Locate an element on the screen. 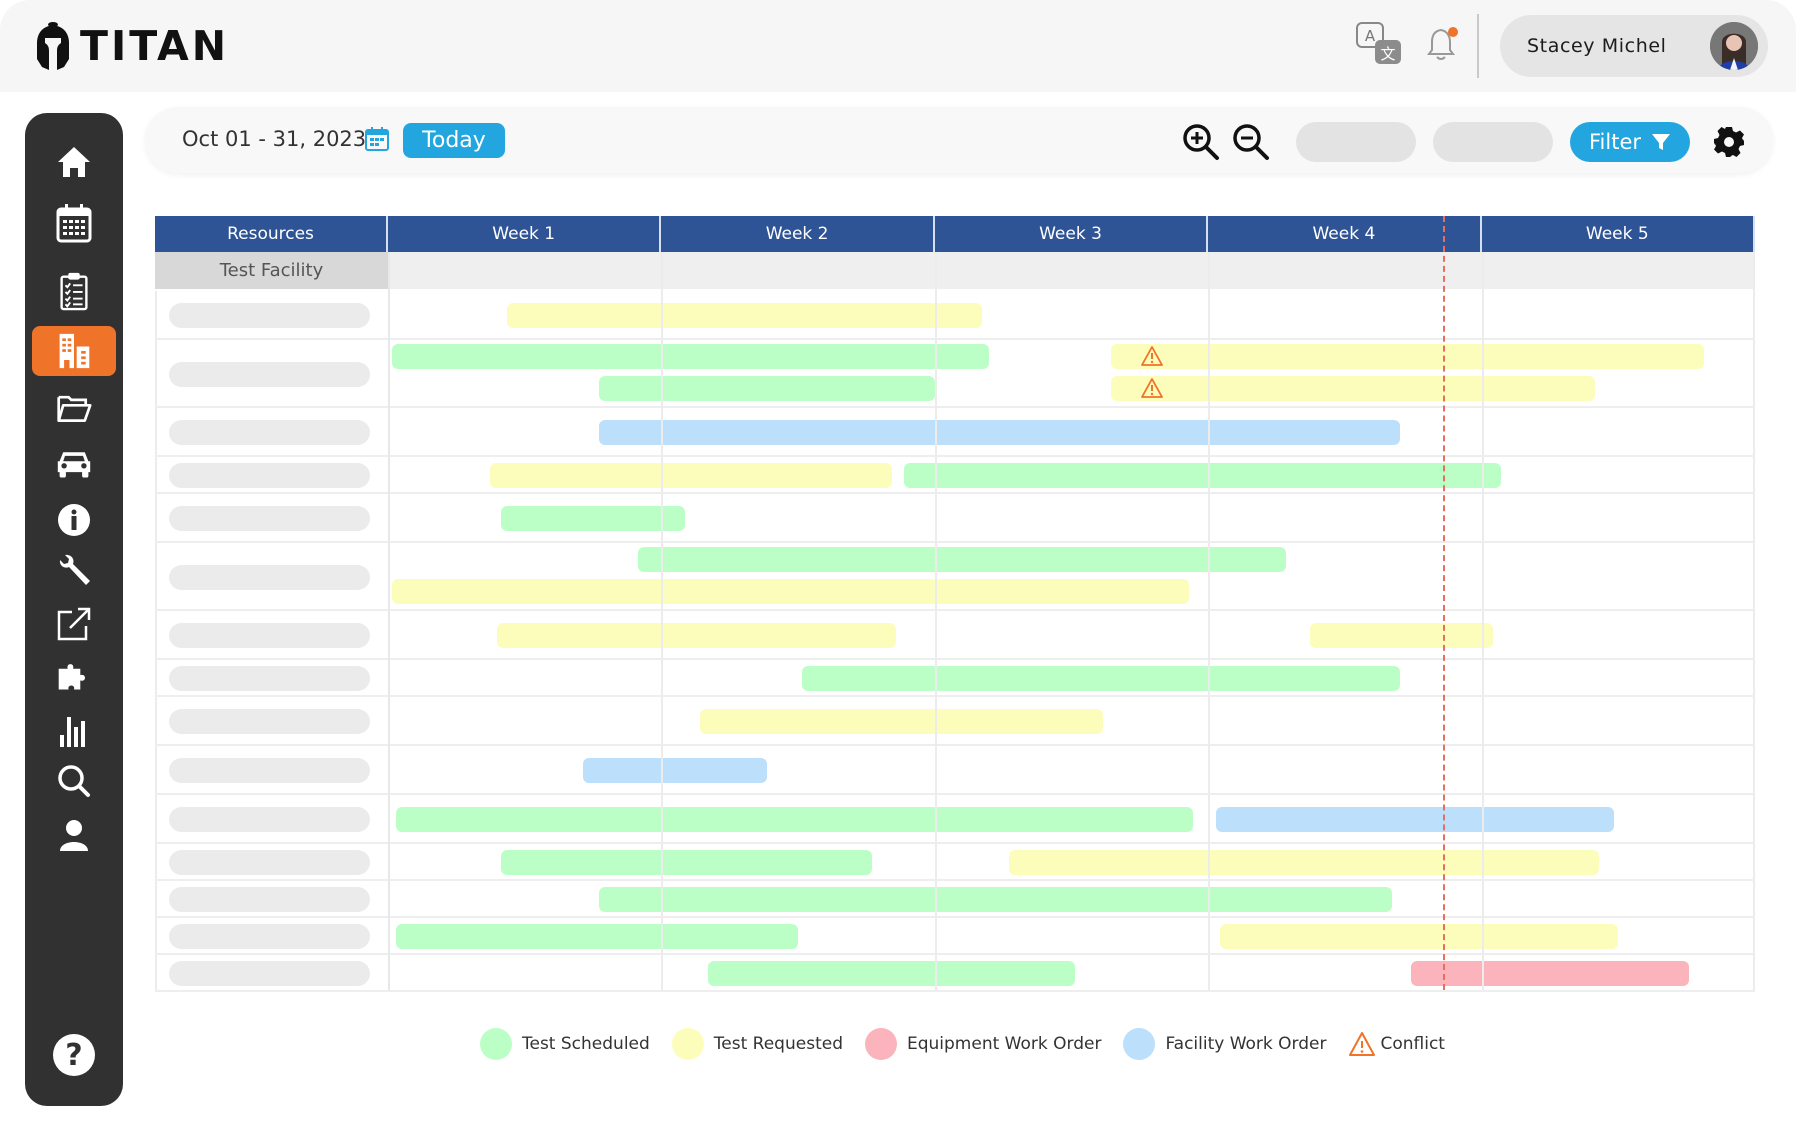 This screenshot has width=1796, height=1125. schedule-bar-equipment is located at coordinates (1550, 973).